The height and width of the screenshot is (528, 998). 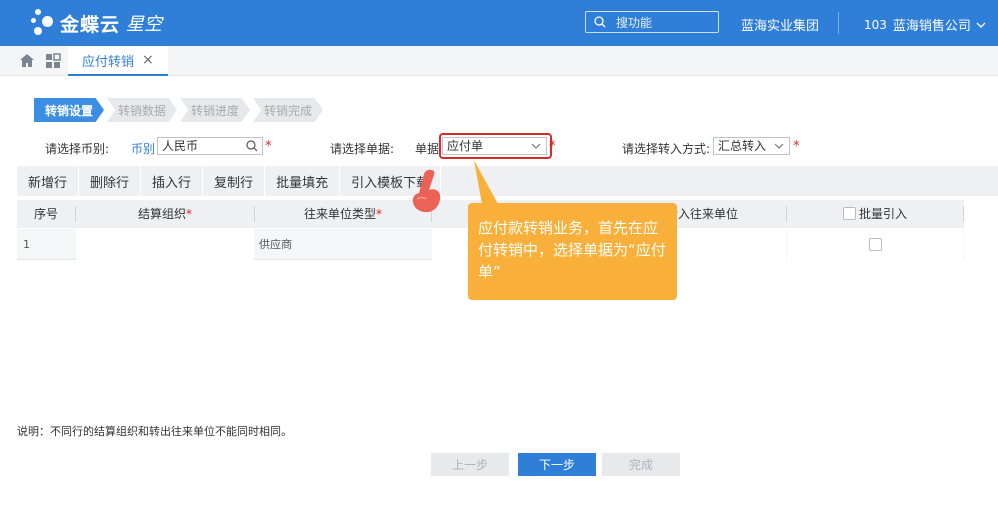 I want to click on account-name: 蓝海销售公司, so click(x=931, y=26).